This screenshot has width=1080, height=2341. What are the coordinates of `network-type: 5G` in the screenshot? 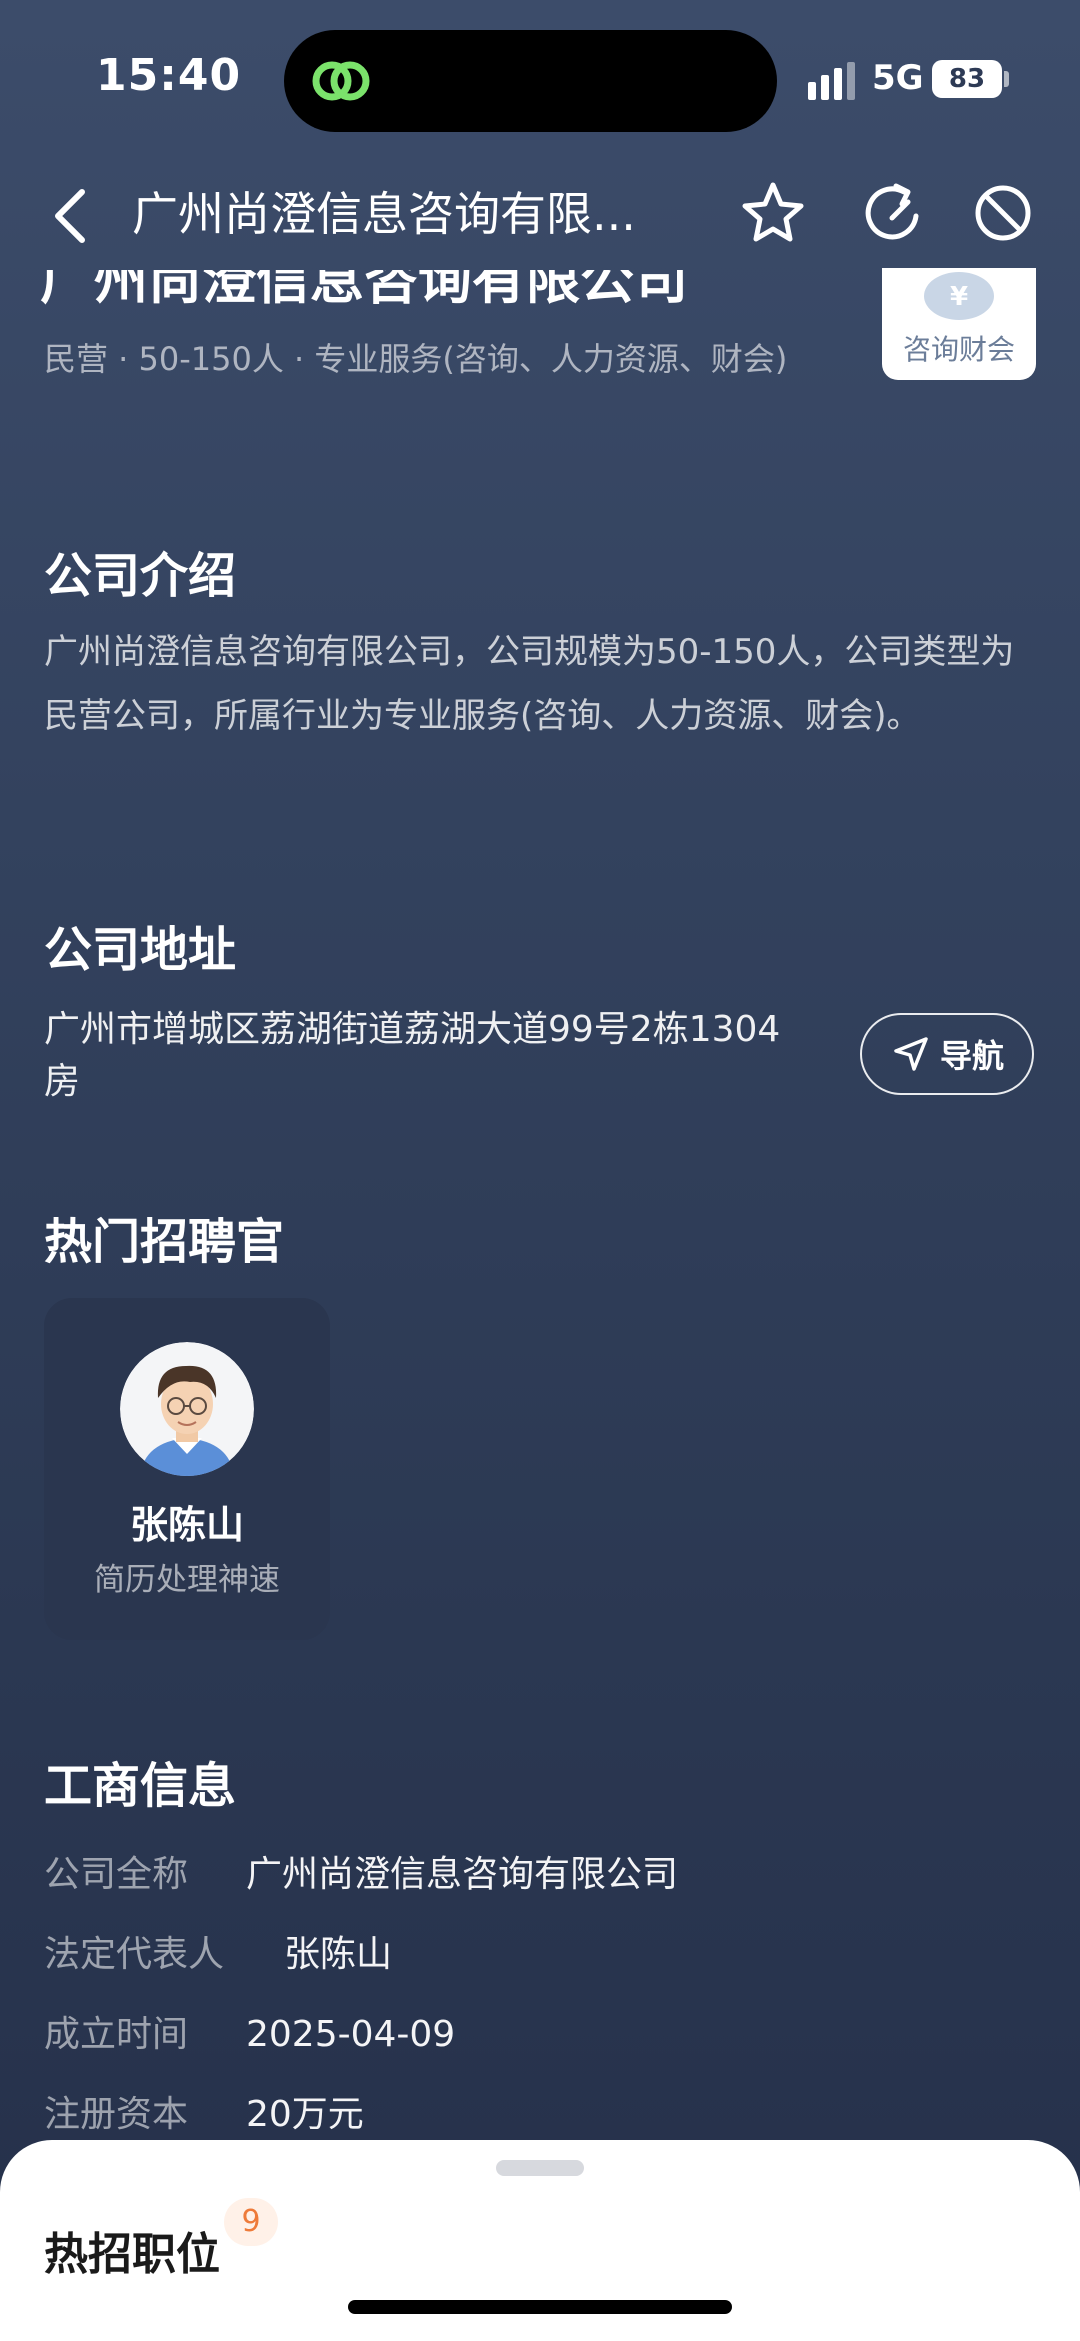 It's located at (898, 78).